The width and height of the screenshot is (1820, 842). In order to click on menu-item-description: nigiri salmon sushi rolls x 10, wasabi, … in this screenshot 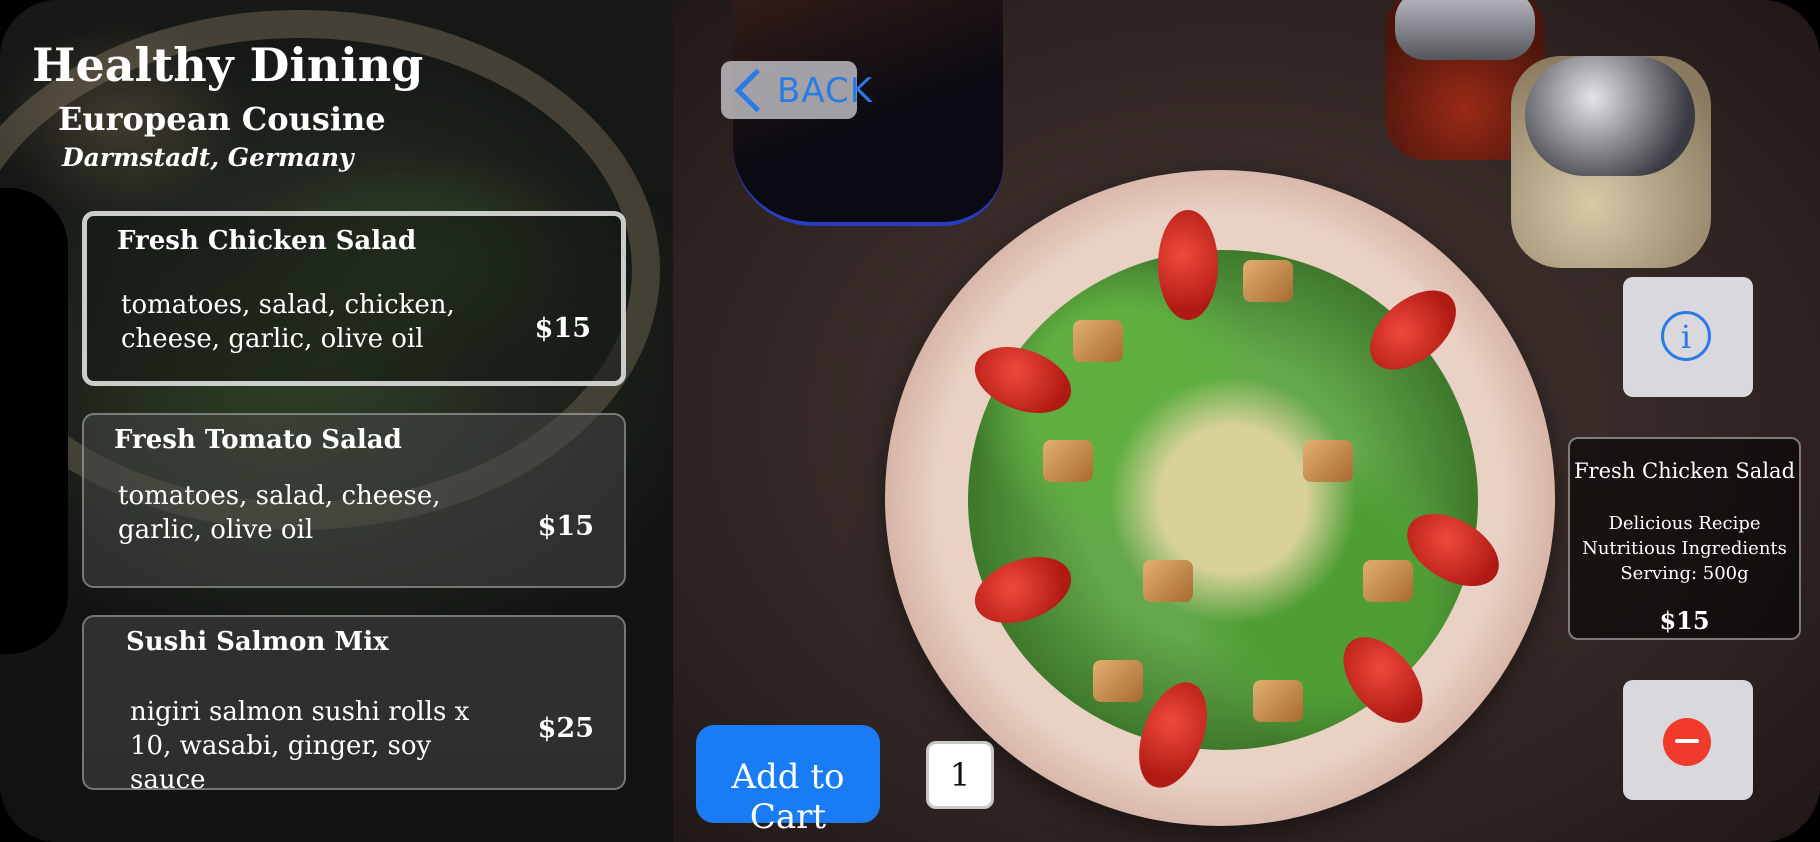, I will do `click(300, 746)`.